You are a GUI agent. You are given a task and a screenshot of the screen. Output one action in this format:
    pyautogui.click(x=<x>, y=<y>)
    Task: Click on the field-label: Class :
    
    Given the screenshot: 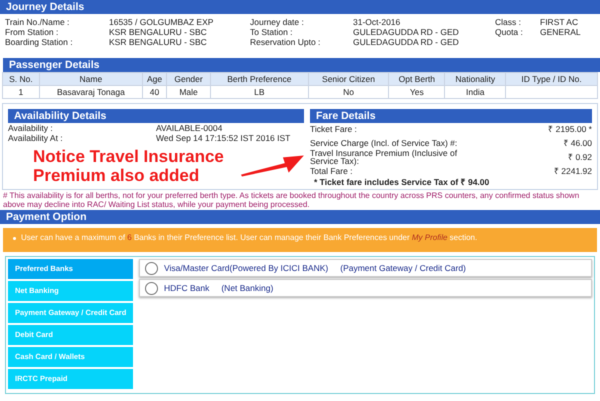 What is the action you would take?
    pyautogui.click(x=508, y=22)
    